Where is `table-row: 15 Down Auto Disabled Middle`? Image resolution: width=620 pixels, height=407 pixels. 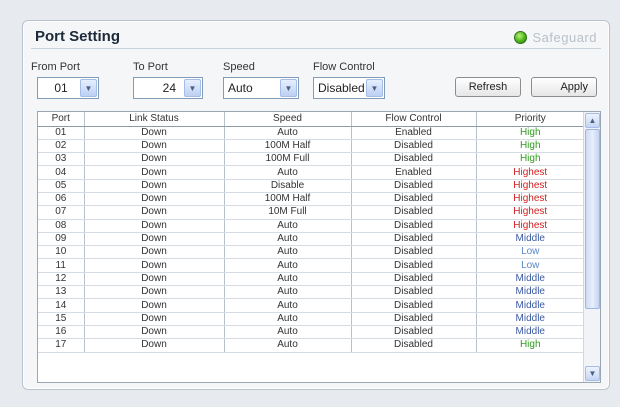
table-row: 15 Down Auto Disabled Middle is located at coordinates (311, 319).